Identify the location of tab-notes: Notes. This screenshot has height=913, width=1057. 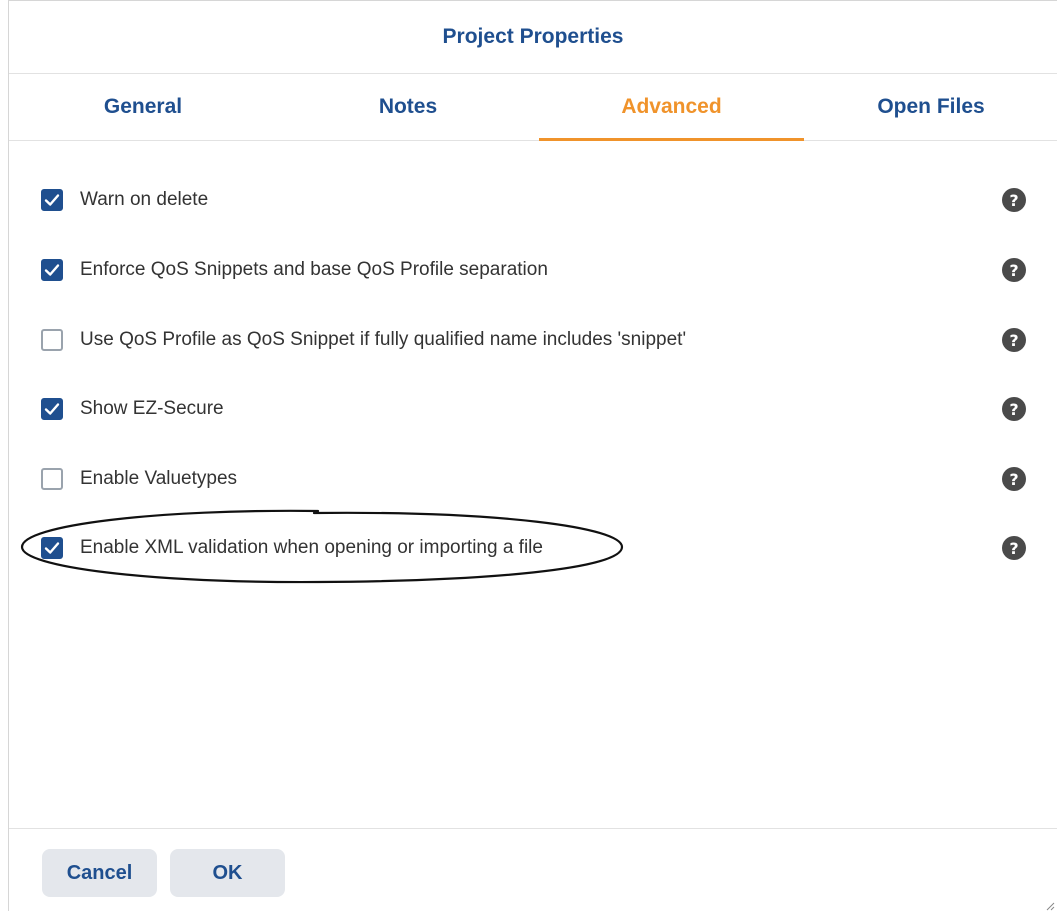
(408, 107).